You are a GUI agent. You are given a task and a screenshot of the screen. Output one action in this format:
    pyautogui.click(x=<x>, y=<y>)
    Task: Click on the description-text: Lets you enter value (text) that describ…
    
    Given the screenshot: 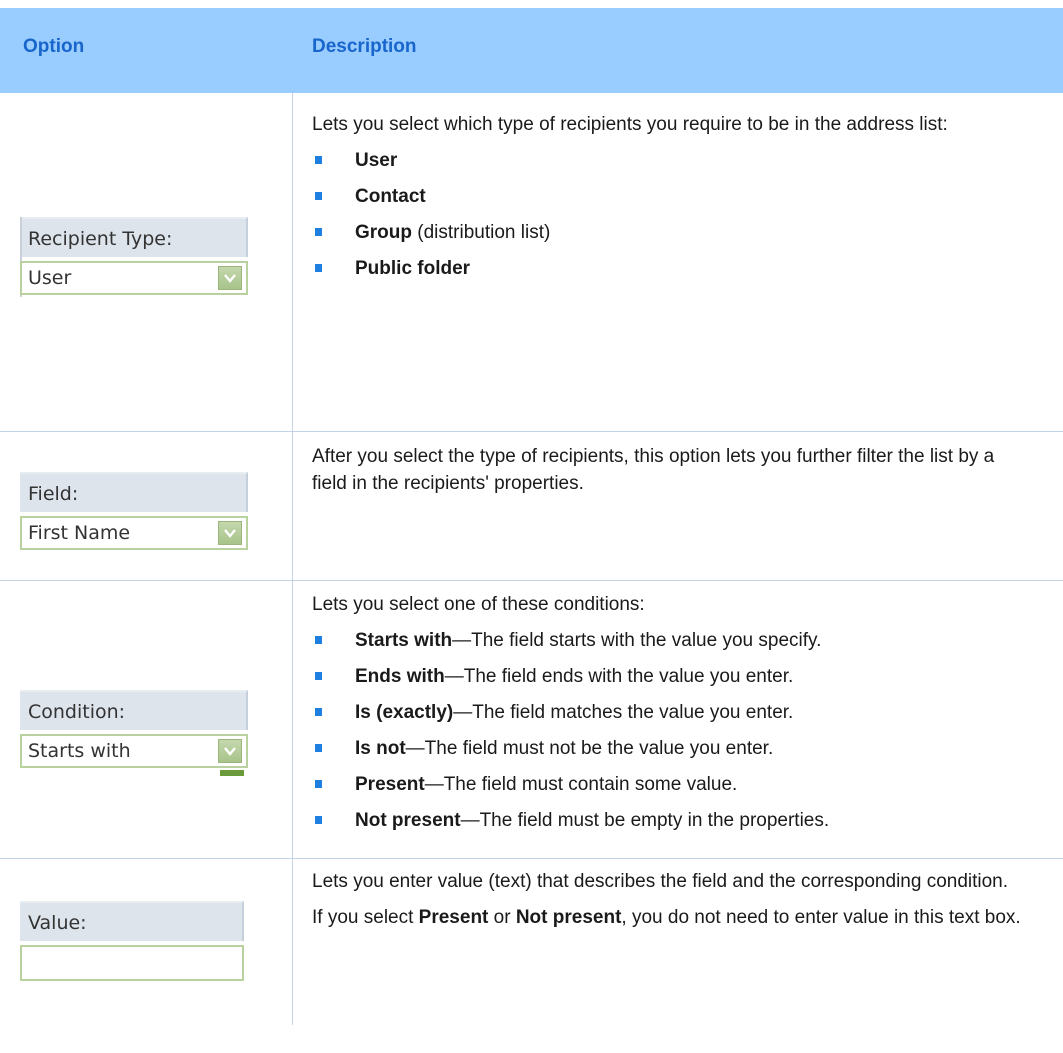 What is the action you would take?
    pyautogui.click(x=660, y=881)
    